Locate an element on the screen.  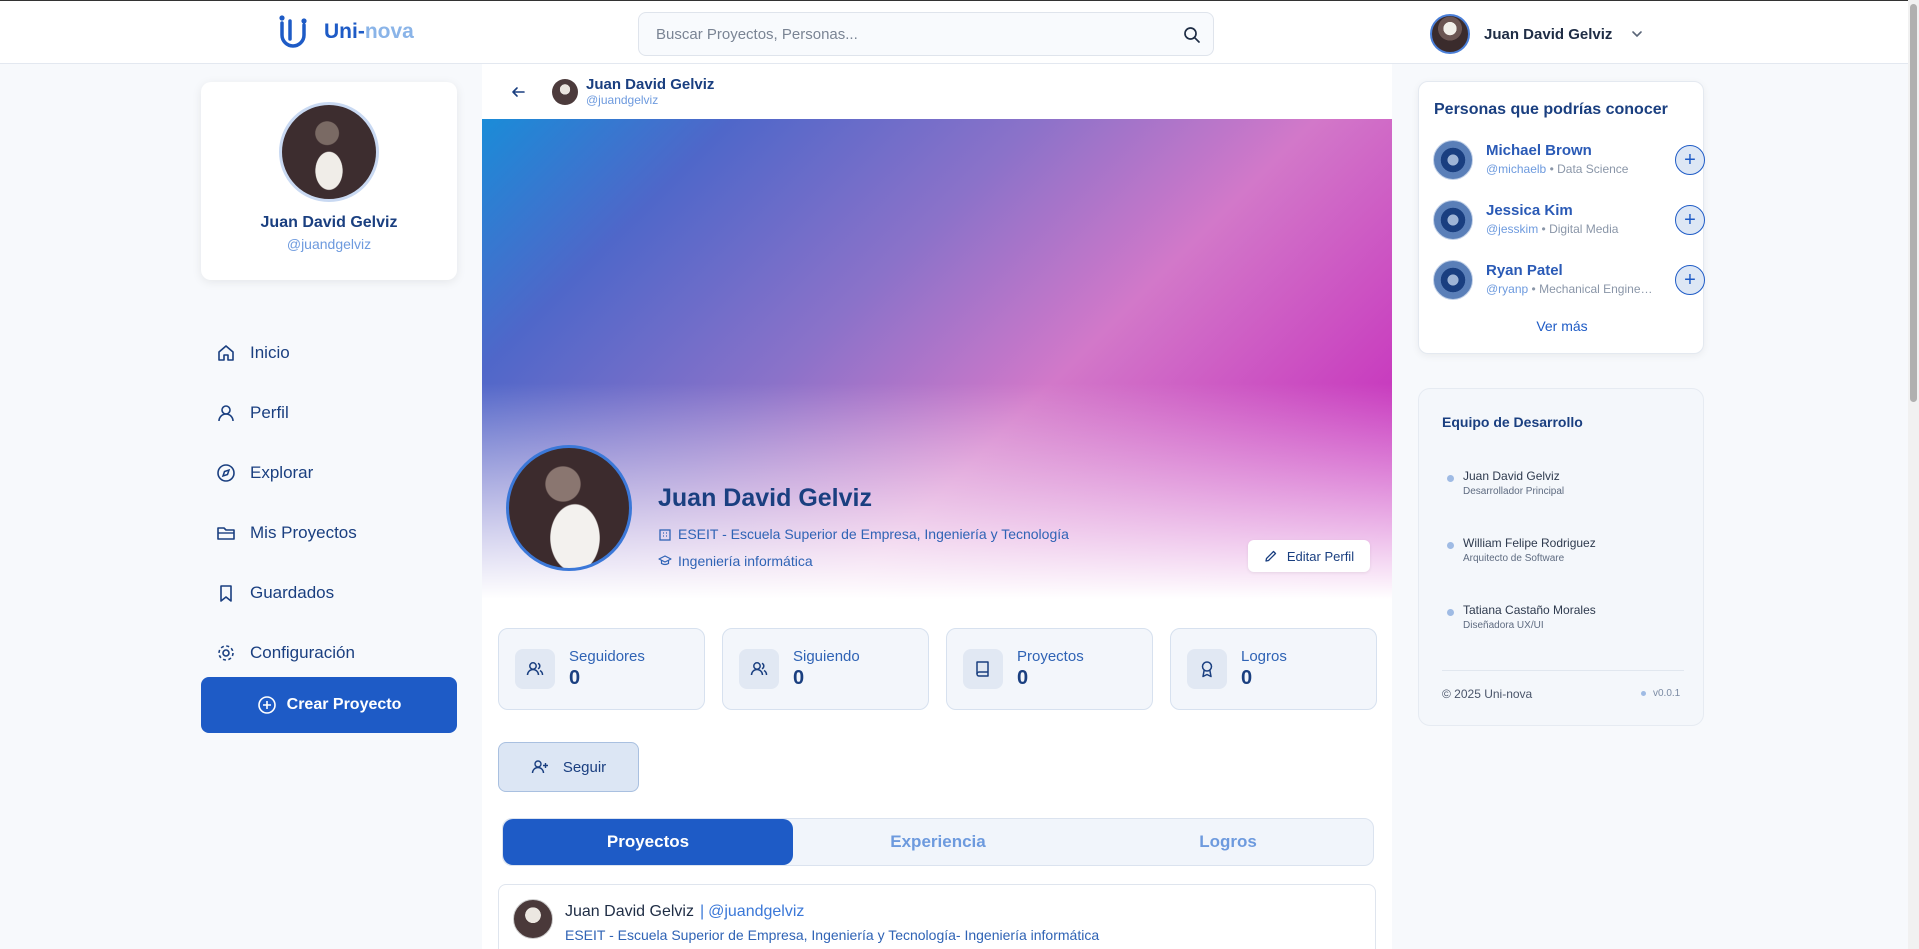
post-author-handle: @juandgelviz is located at coordinates (756, 911).